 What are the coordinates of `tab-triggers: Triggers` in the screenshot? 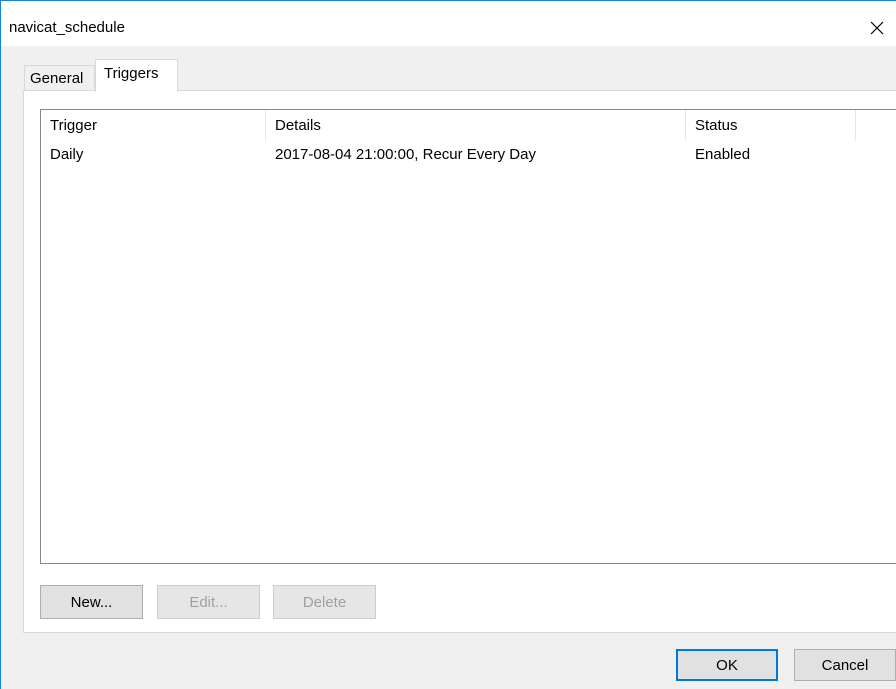 It's located at (136, 75).